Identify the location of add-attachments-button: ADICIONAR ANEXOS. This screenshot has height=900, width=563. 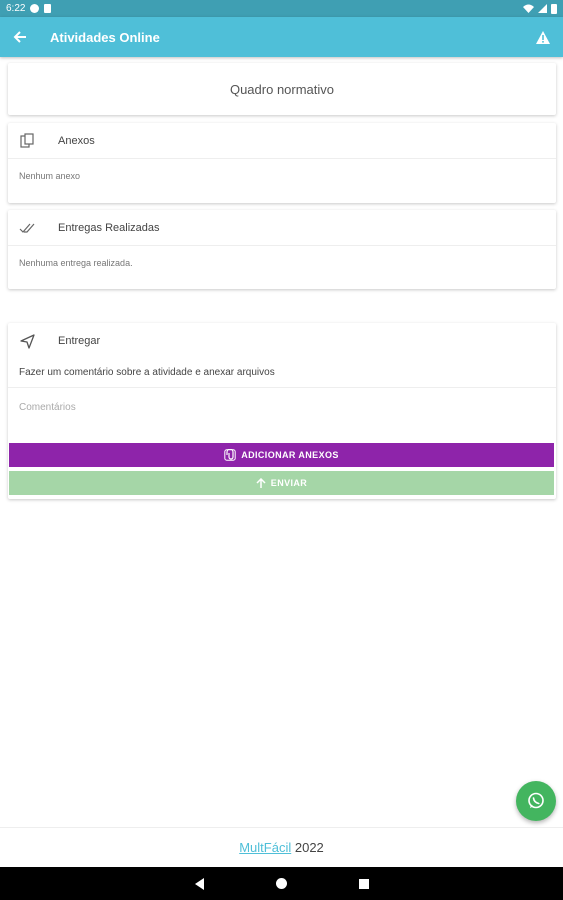
(281, 455).